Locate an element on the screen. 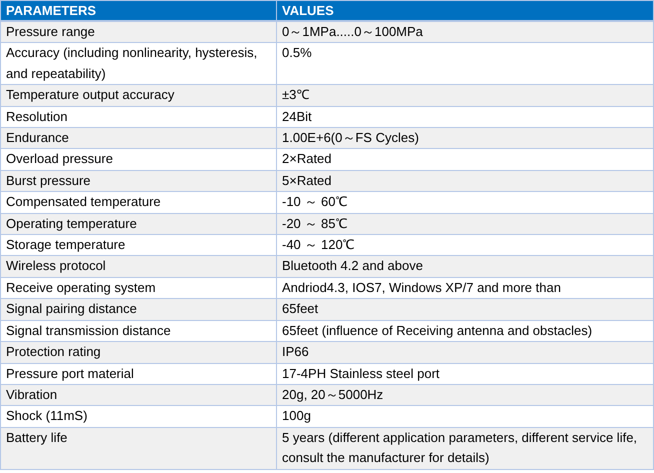 The width and height of the screenshot is (654, 473). table-cell: 17-4PH Stainless steel port is located at coordinates (465, 373).